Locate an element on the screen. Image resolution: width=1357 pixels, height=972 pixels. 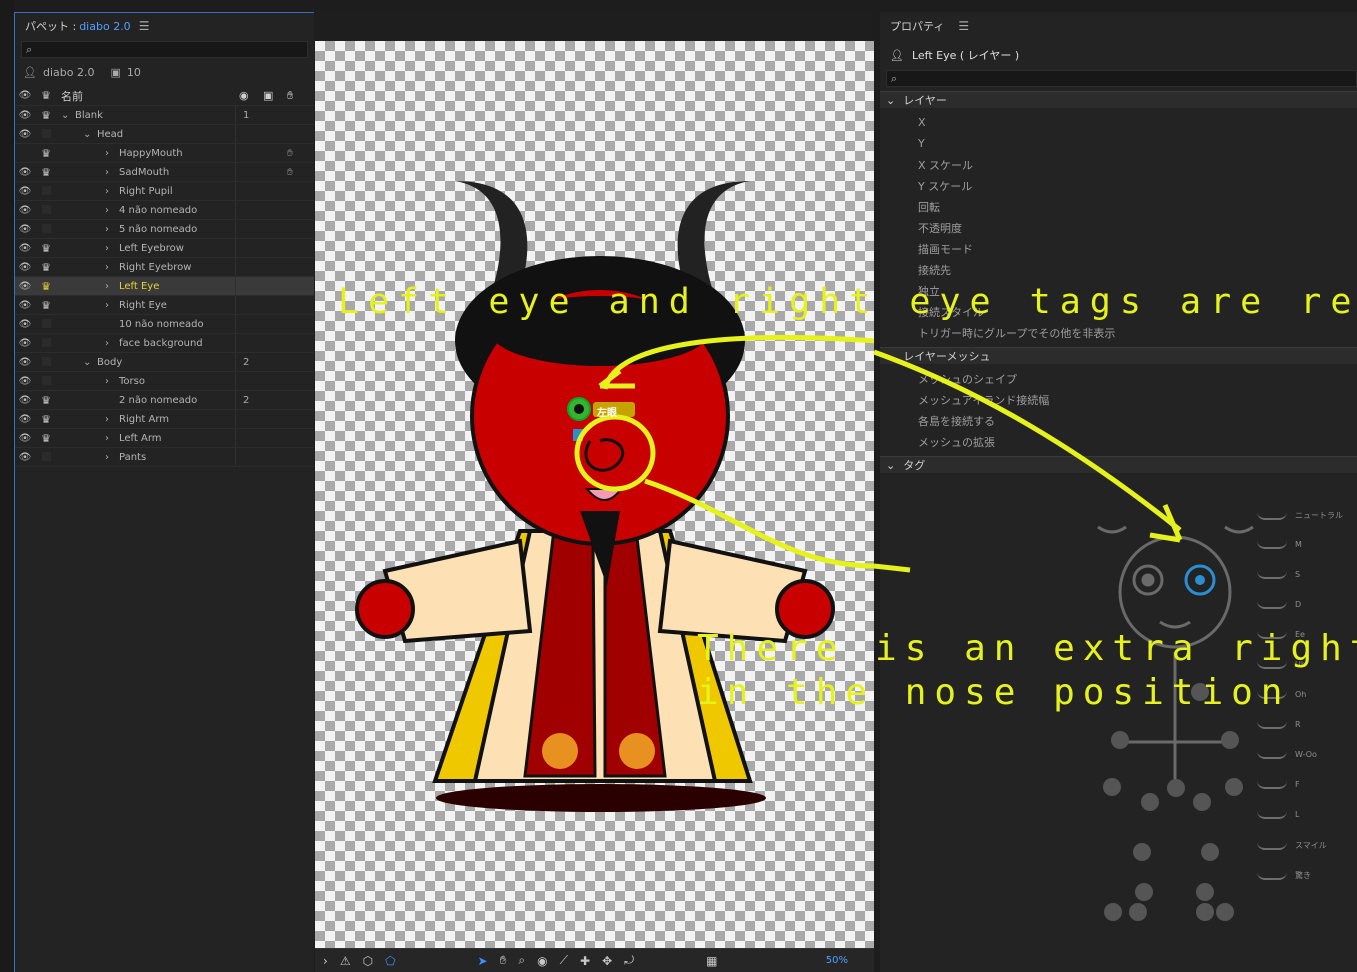
mouth-tag-item: S is located at coordinates (1302, 574).